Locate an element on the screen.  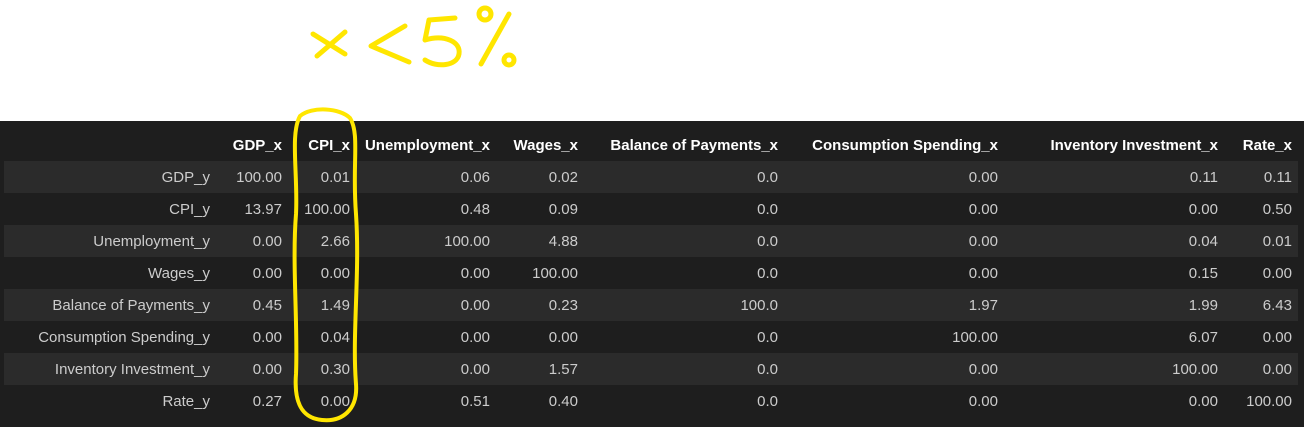
row-label: Inventory Investment_y is located at coordinates (110, 369).